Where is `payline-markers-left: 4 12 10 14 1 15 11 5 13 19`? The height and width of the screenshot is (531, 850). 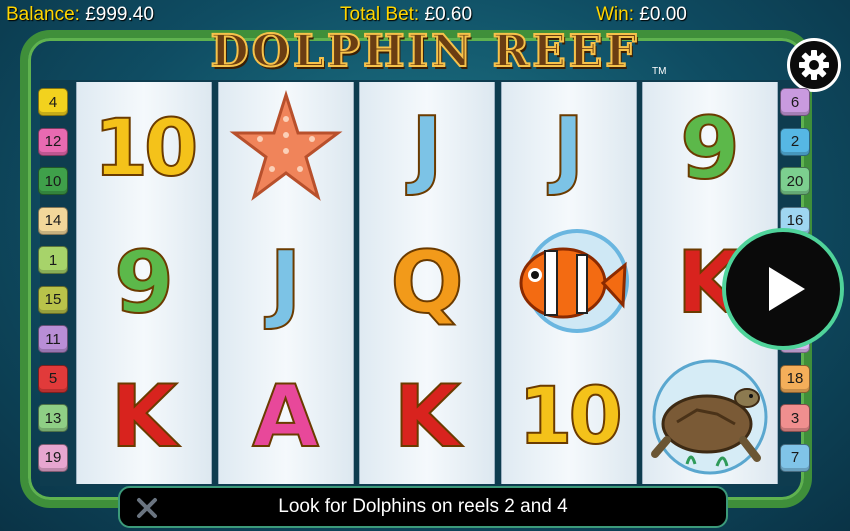 payline-markers-left: 4 12 10 14 1 15 11 5 13 19 is located at coordinates (53, 285).